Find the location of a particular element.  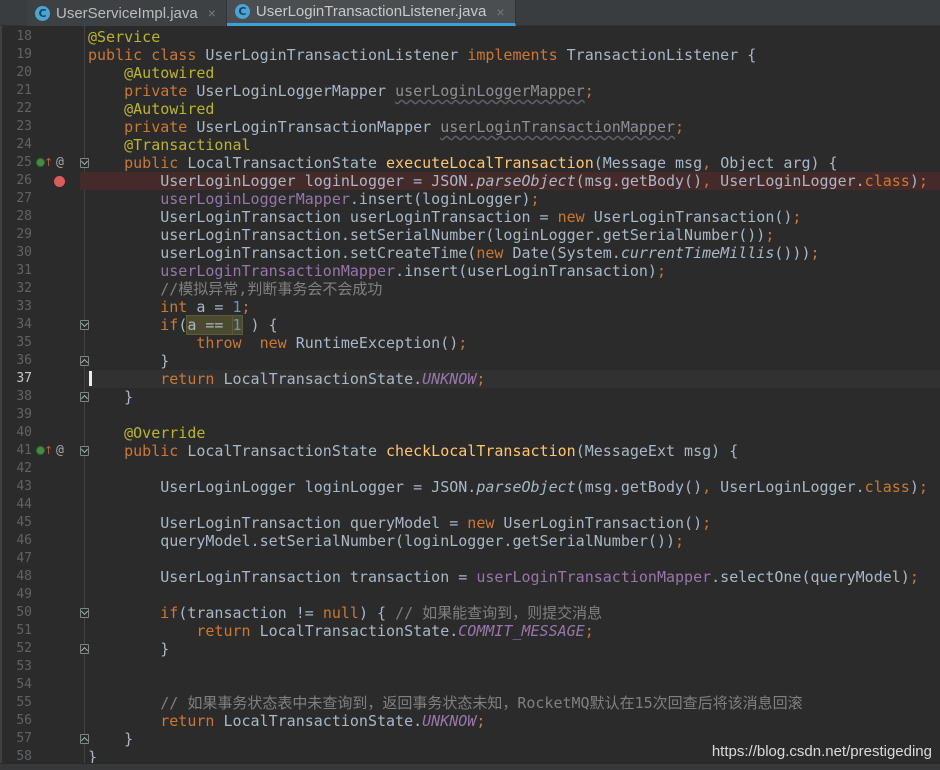

code-line: 22 @Autowired is located at coordinates (470, 109).